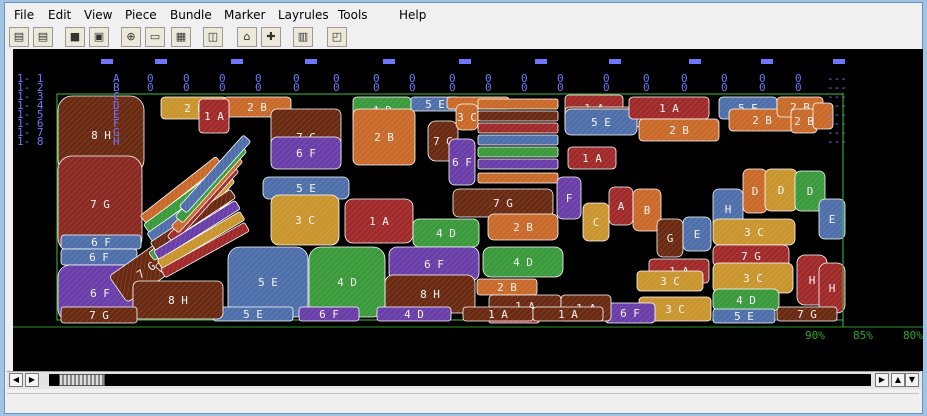  Describe the element at coordinates (412, 15) in the screenshot. I see `menu-help: Help` at that location.